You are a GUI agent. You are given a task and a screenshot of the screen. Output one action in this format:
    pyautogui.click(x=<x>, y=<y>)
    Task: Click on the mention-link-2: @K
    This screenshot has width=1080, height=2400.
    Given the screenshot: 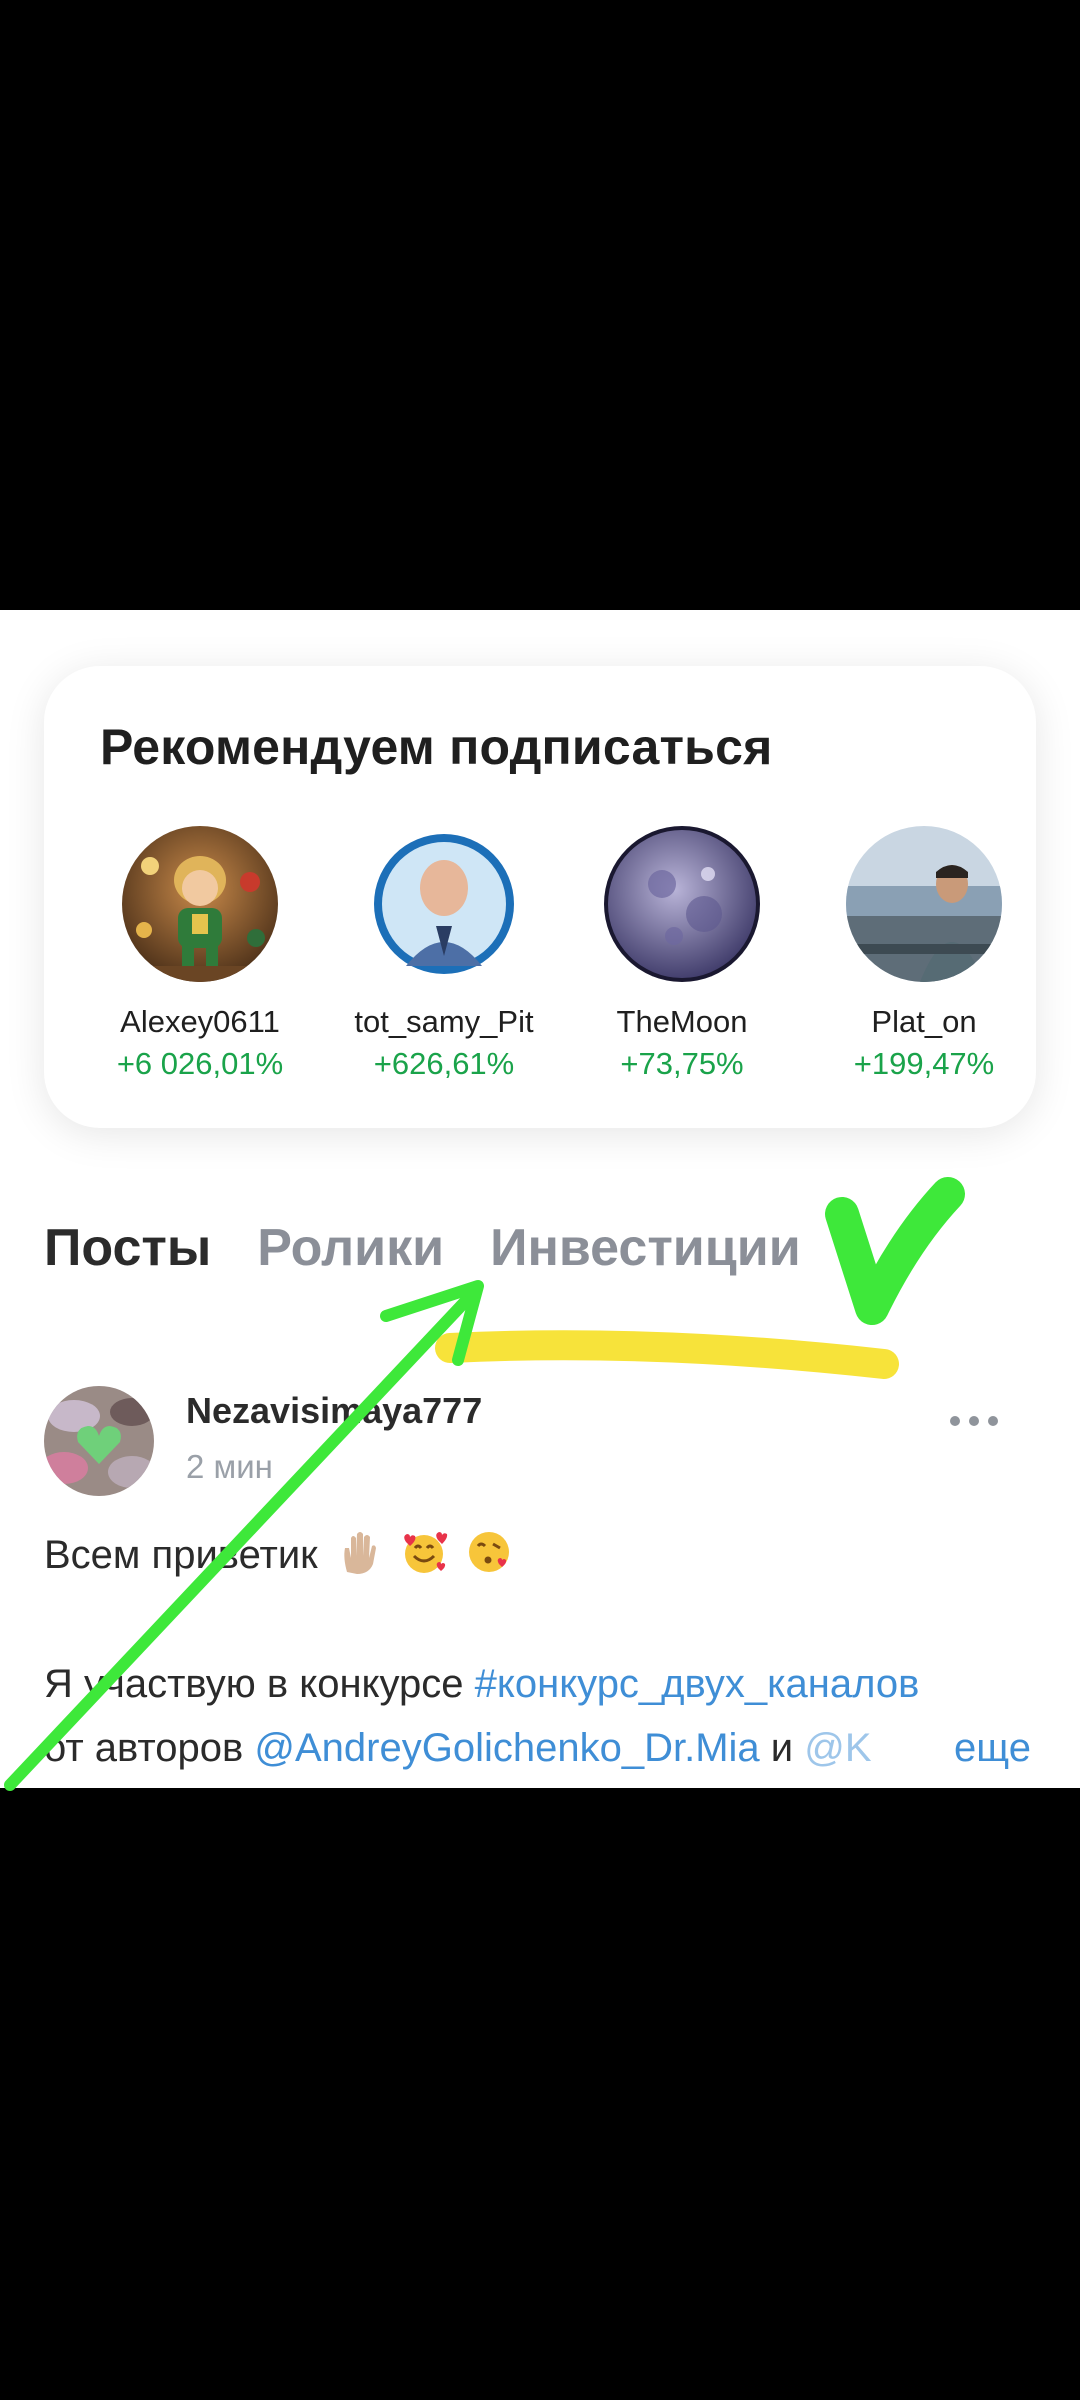 What is the action you would take?
    pyautogui.click(x=837, y=1748)
    